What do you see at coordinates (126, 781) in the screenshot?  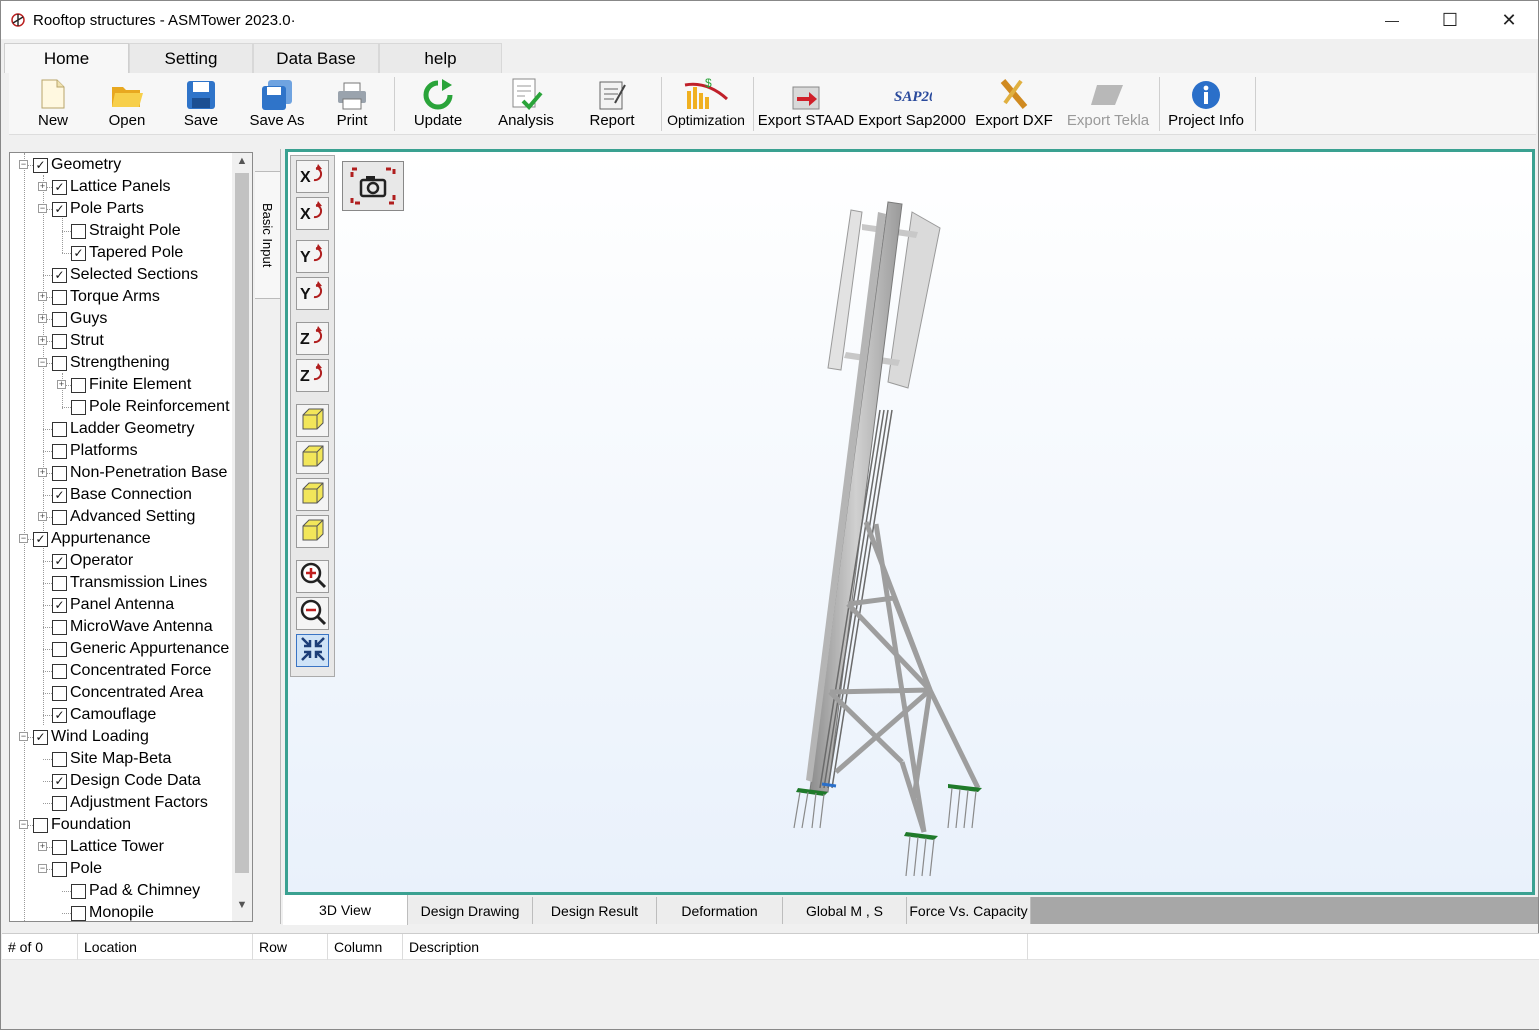 I see `tree-node-design-code-data: ✓ Design Code Data` at bounding box center [126, 781].